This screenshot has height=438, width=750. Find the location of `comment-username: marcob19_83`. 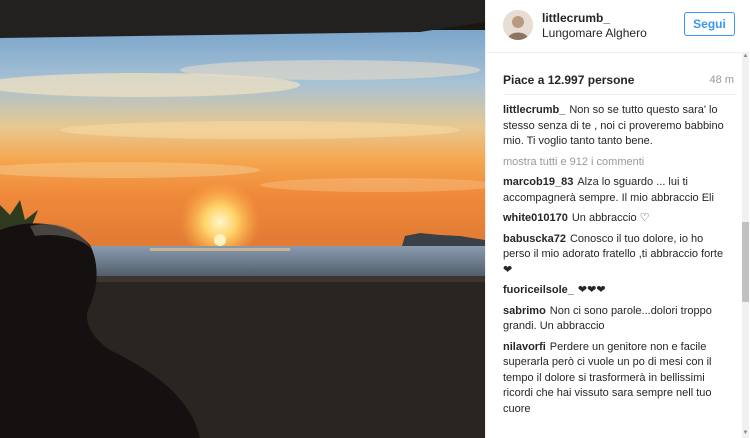

comment-username: marcob19_83 is located at coordinates (538, 182).